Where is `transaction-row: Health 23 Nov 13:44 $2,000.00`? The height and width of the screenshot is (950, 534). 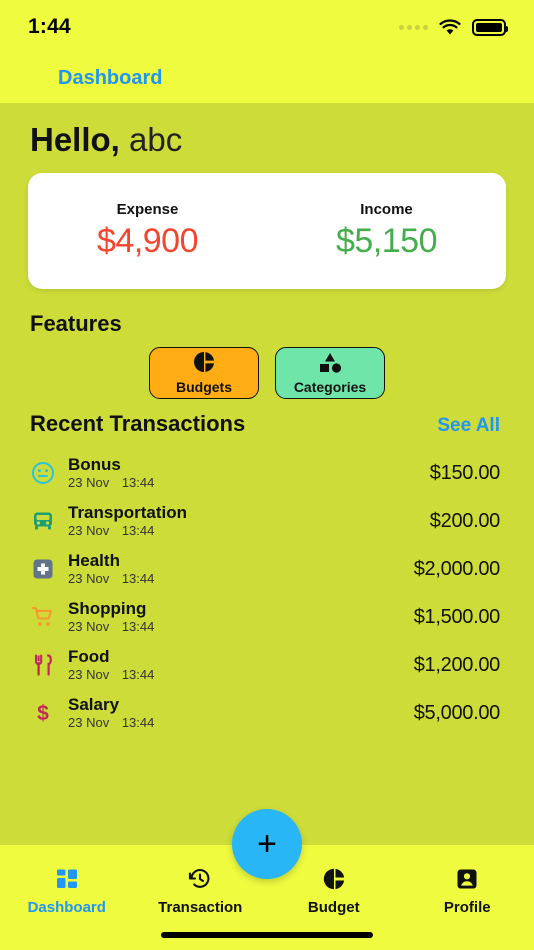 transaction-row: Health 23 Nov 13:44 $2,000.00 is located at coordinates (267, 569).